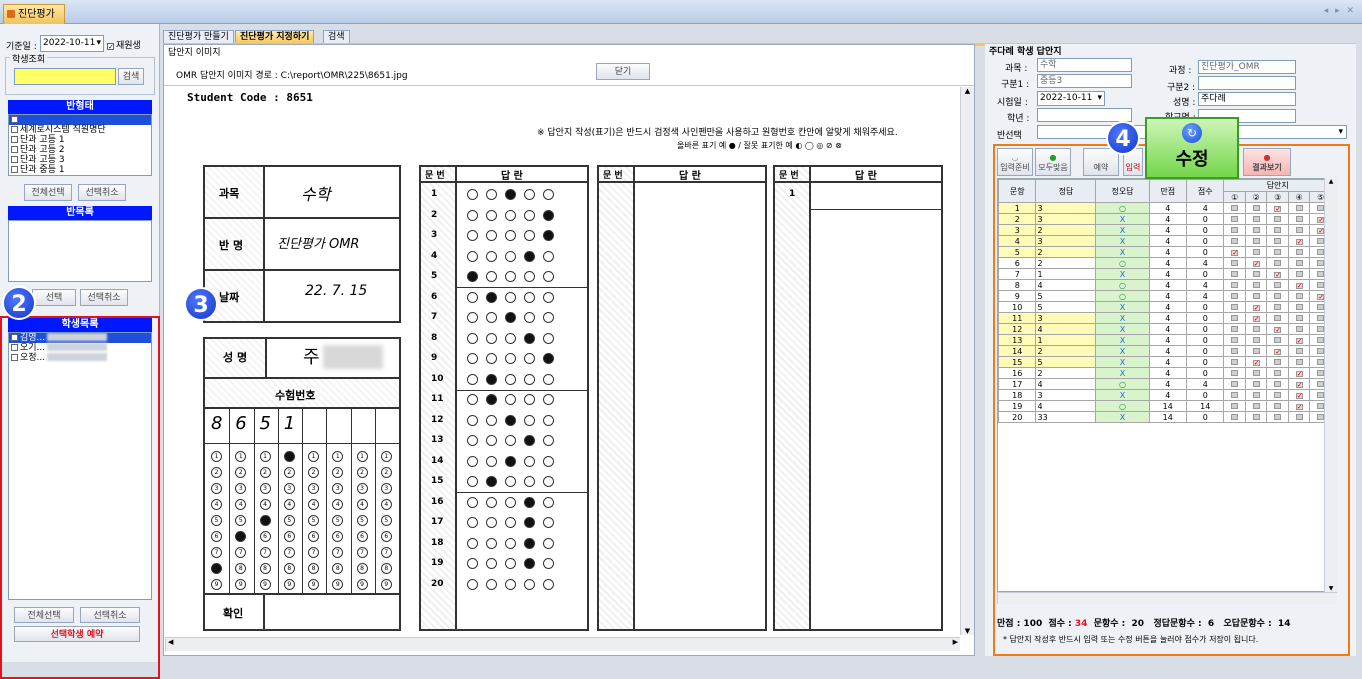  What do you see at coordinates (1164, 373) in the screenshot?
I see `table-row: 16 2 X 4 0 ✓` at bounding box center [1164, 373].